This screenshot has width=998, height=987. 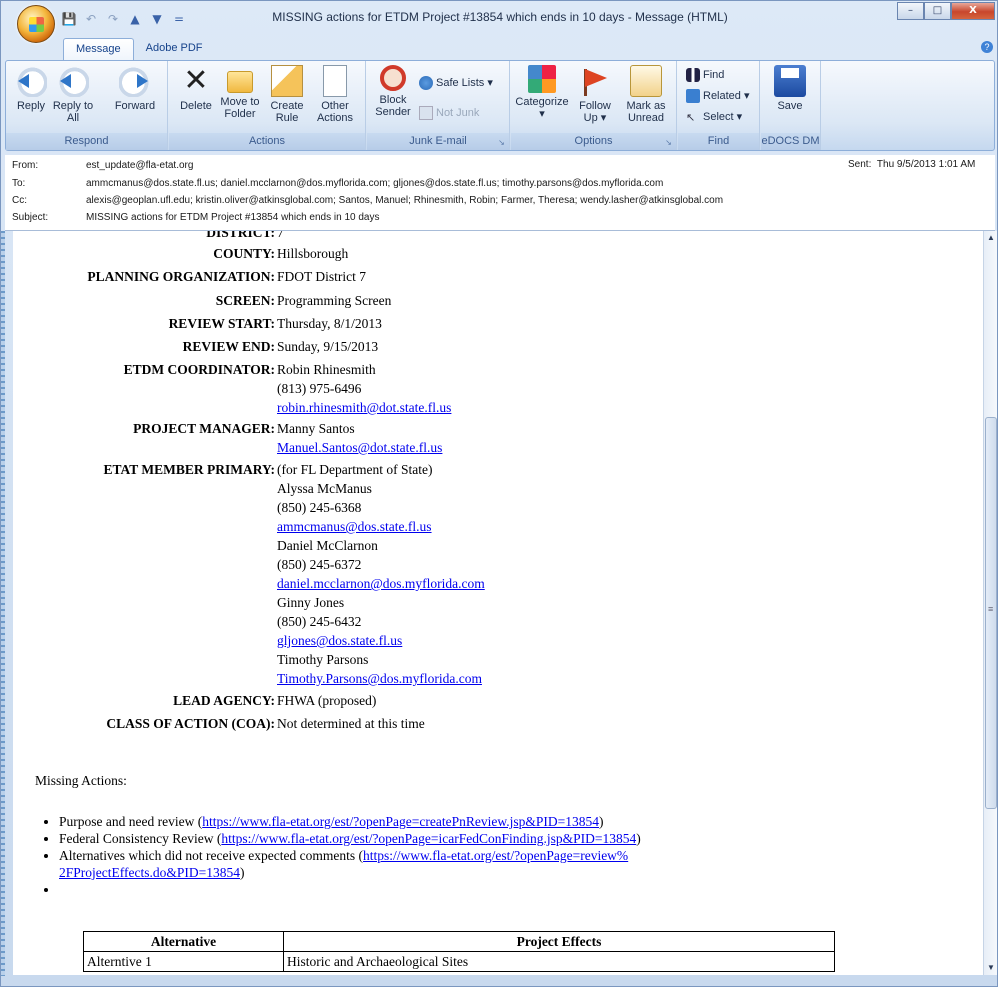 What do you see at coordinates (426, 113) in the screenshot?
I see `not-junk-icon` at bounding box center [426, 113].